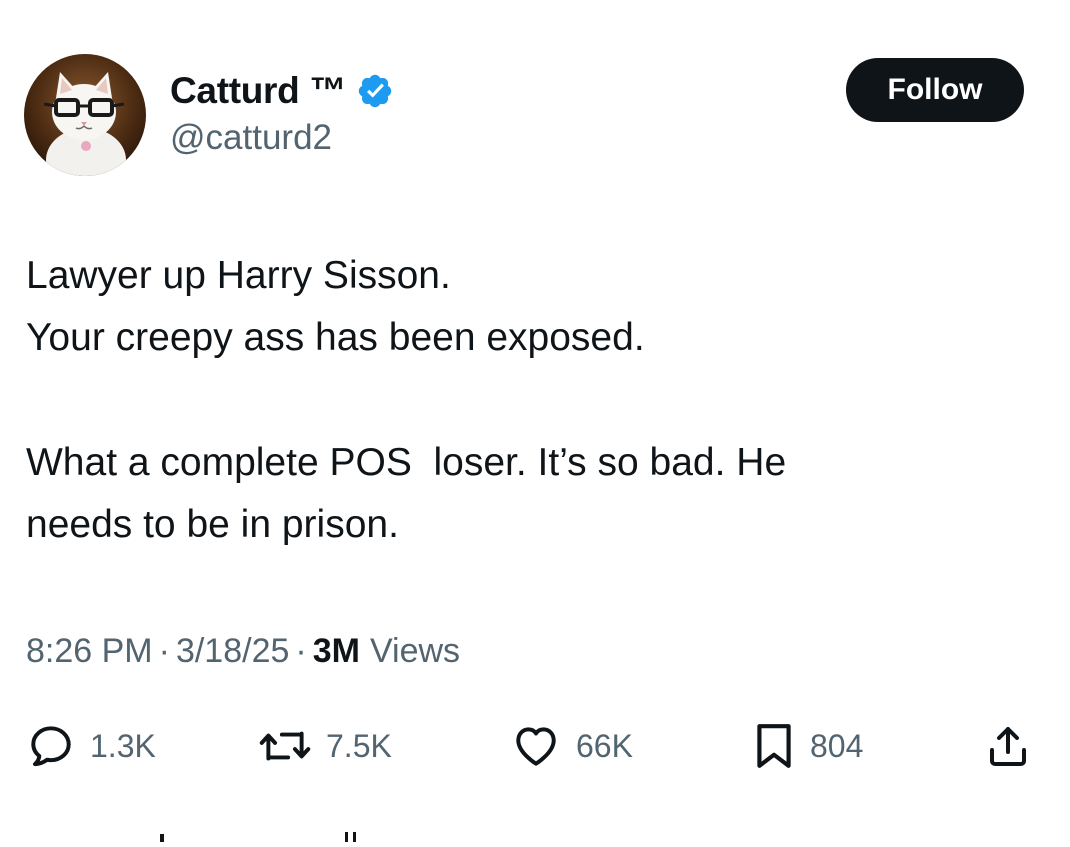  What do you see at coordinates (774, 746) in the screenshot?
I see `bookmark-icon` at bounding box center [774, 746].